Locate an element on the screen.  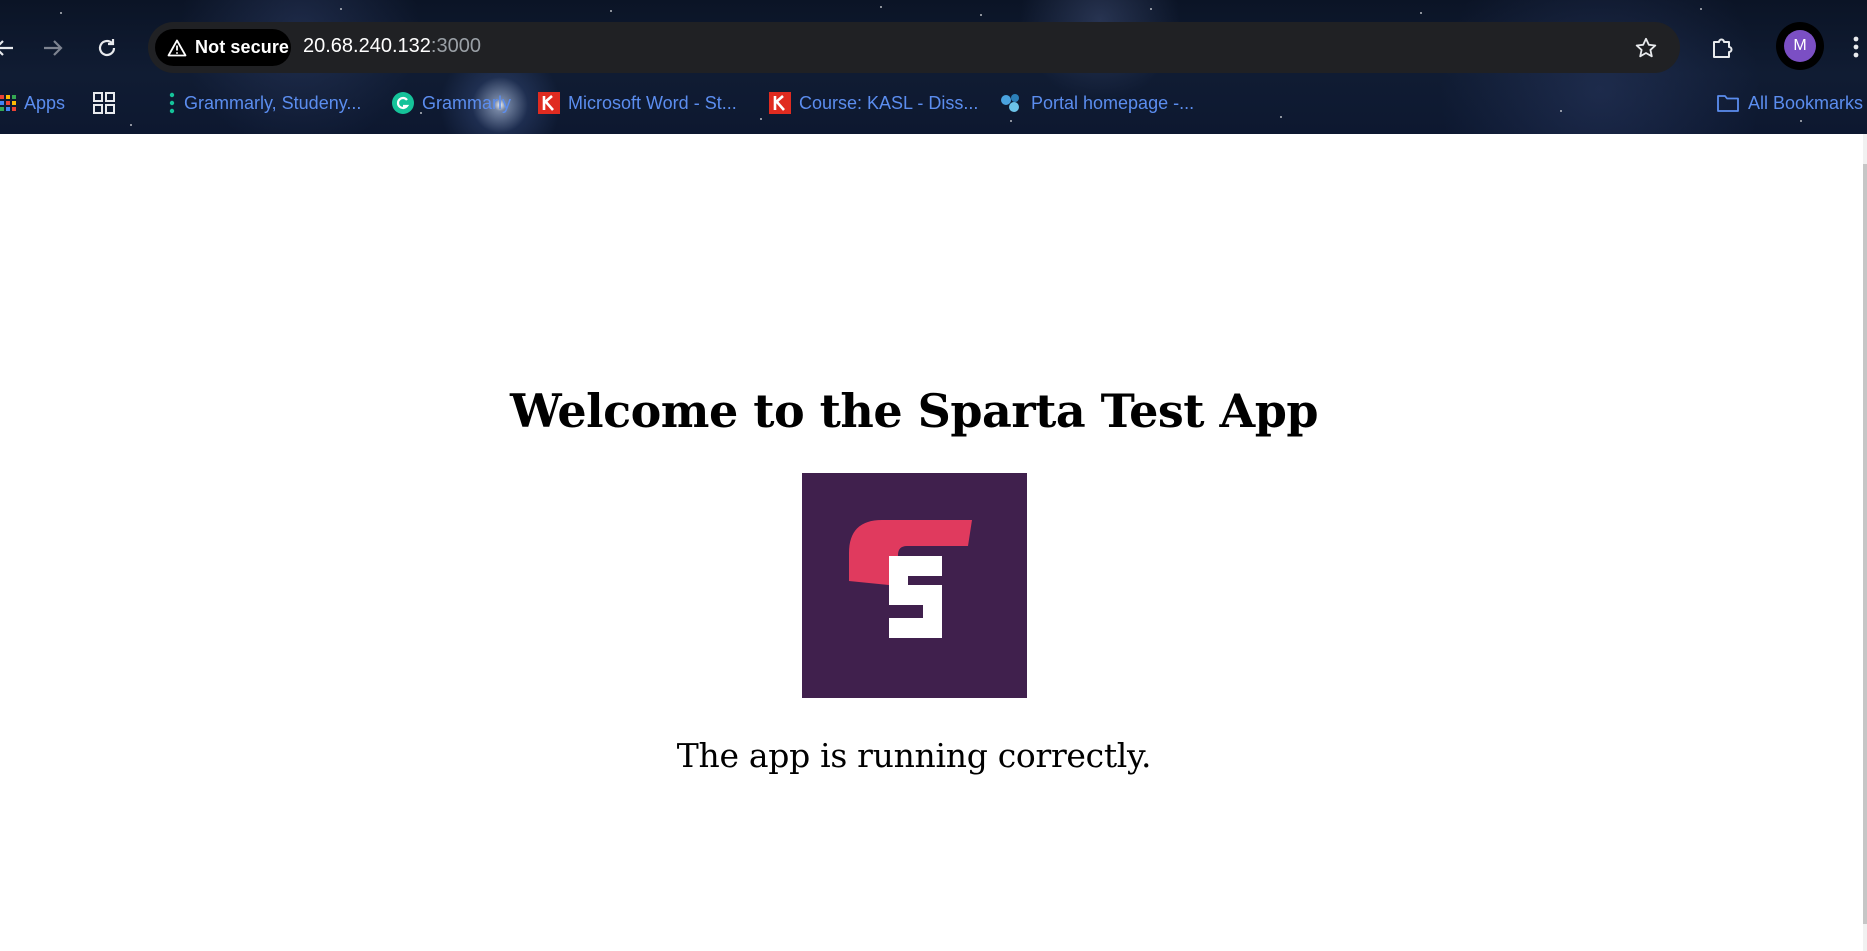
kebab-menu-icon is located at coordinates (1856, 47).